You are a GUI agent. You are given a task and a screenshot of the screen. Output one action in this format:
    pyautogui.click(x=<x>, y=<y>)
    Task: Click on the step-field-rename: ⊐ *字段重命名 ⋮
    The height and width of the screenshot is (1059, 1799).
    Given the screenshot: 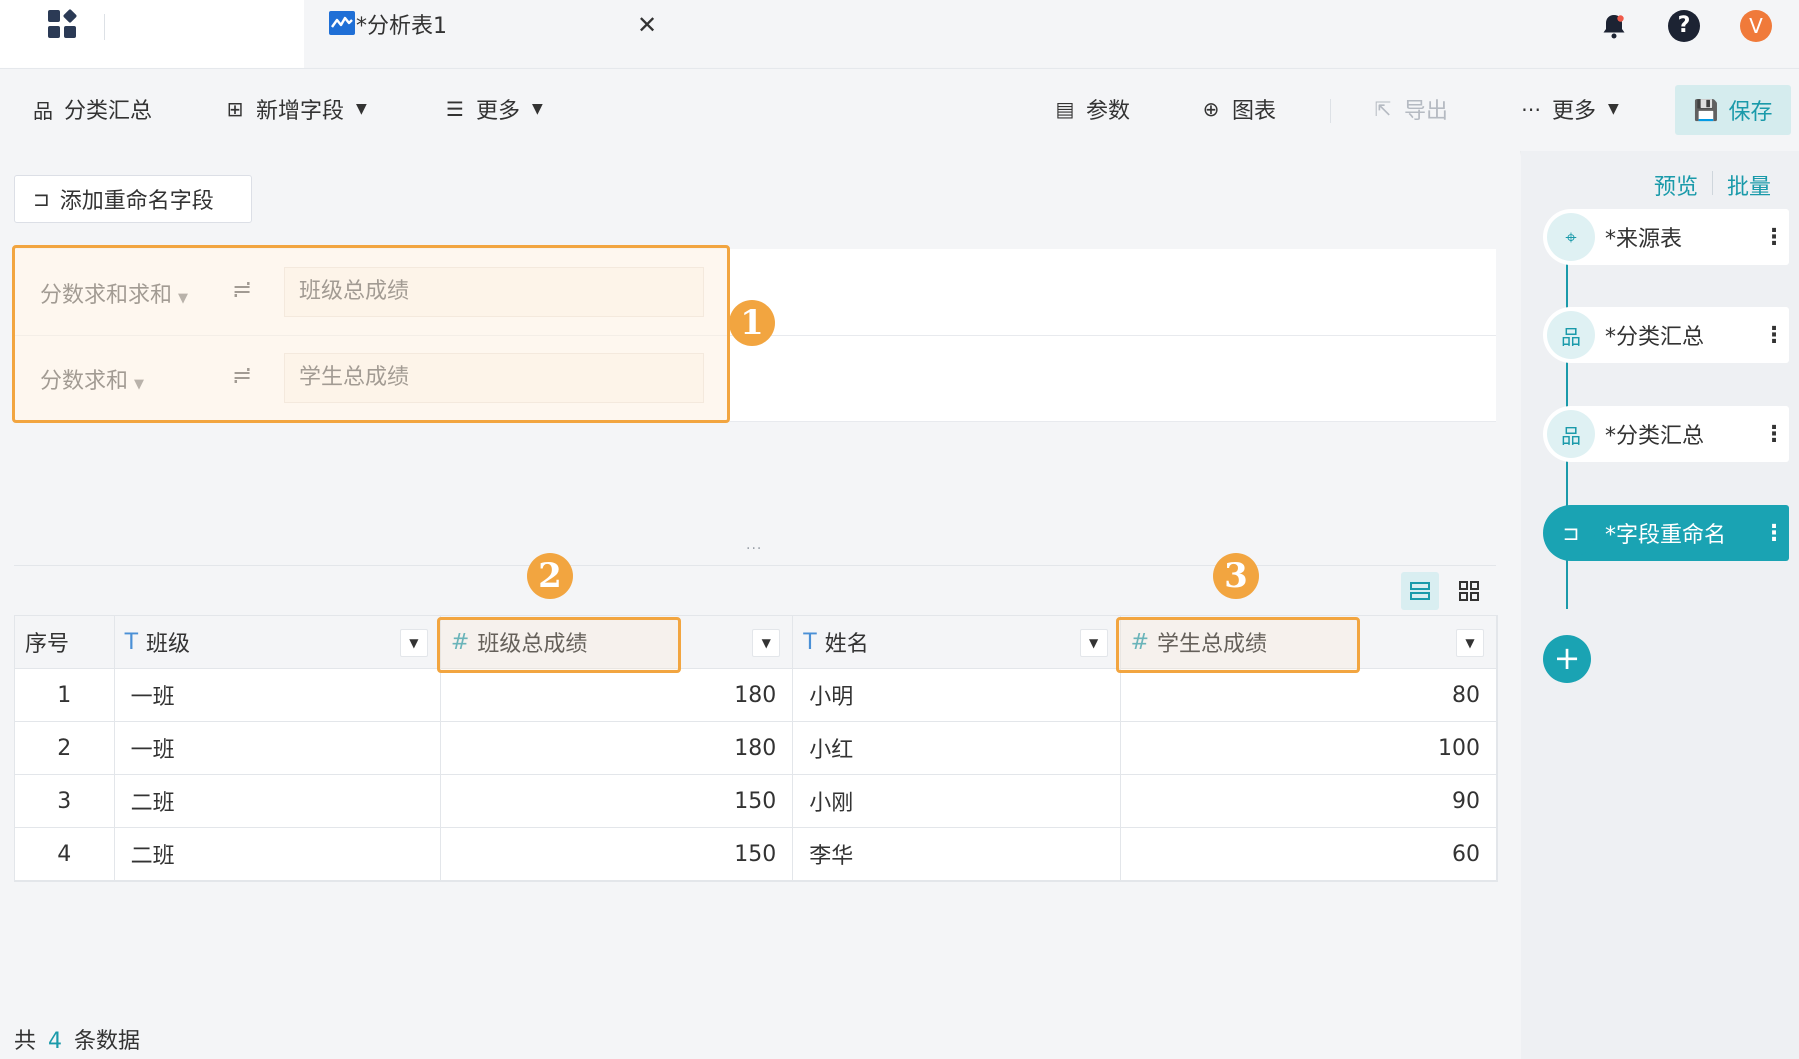 What is the action you would take?
    pyautogui.click(x=1666, y=533)
    